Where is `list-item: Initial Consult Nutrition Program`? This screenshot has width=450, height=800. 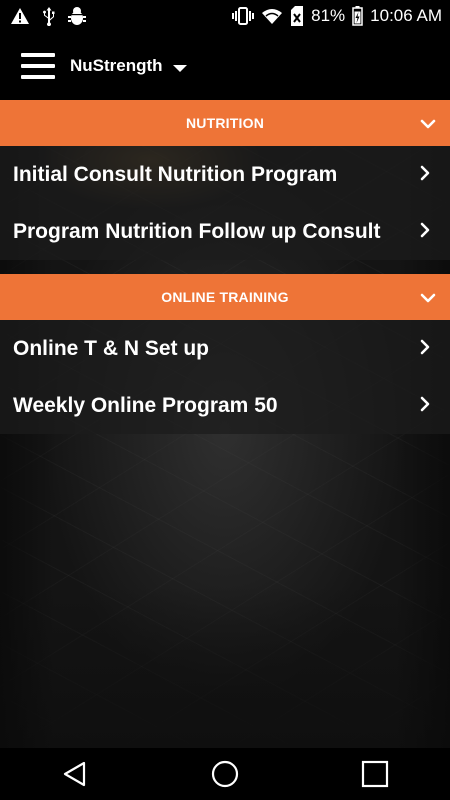
list-item: Initial Consult Nutrition Program is located at coordinates (225, 174).